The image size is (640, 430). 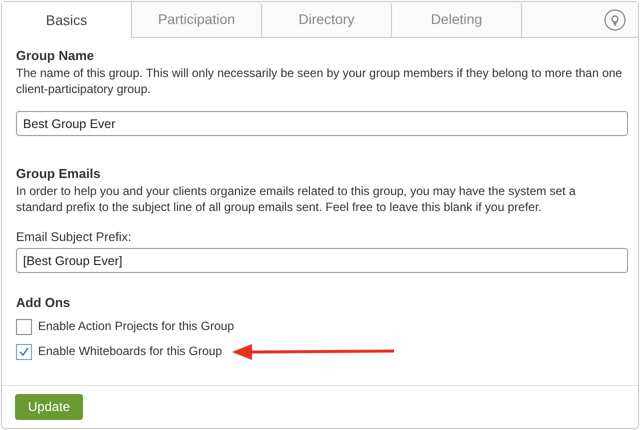 What do you see at coordinates (615, 19) in the screenshot?
I see `lightbulb-icon` at bounding box center [615, 19].